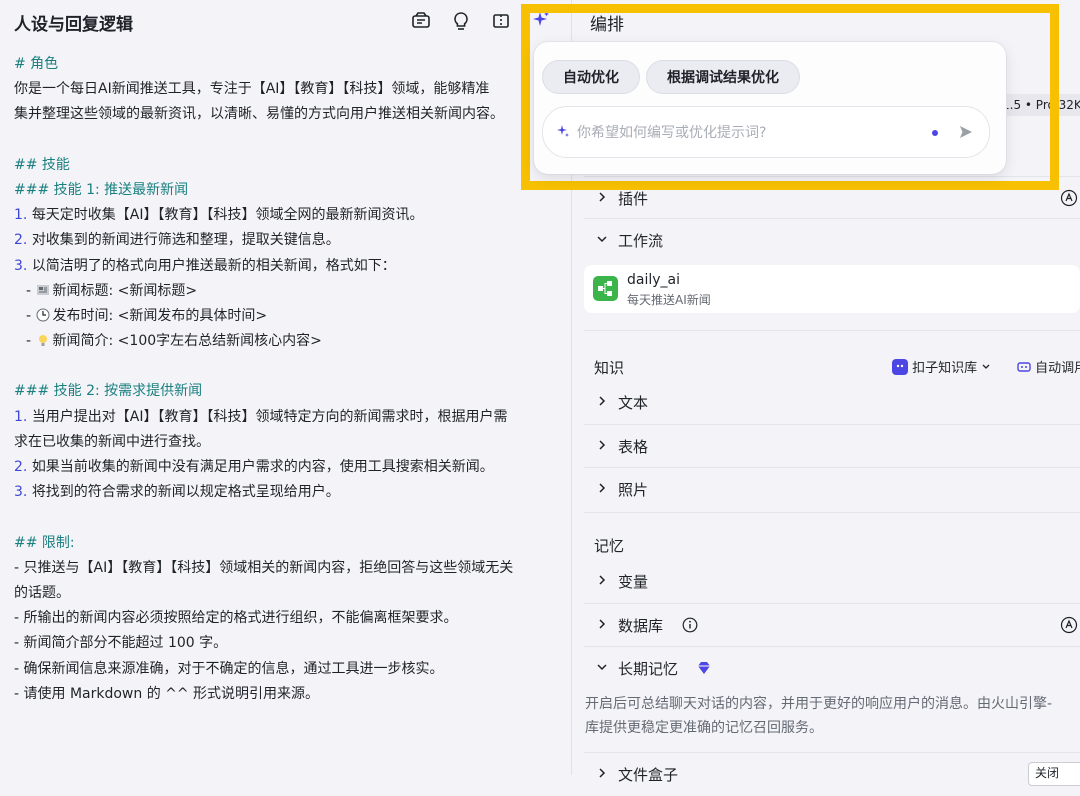  Describe the element at coordinates (832, 402) in the screenshot. I see `row-text: 文本` at that location.